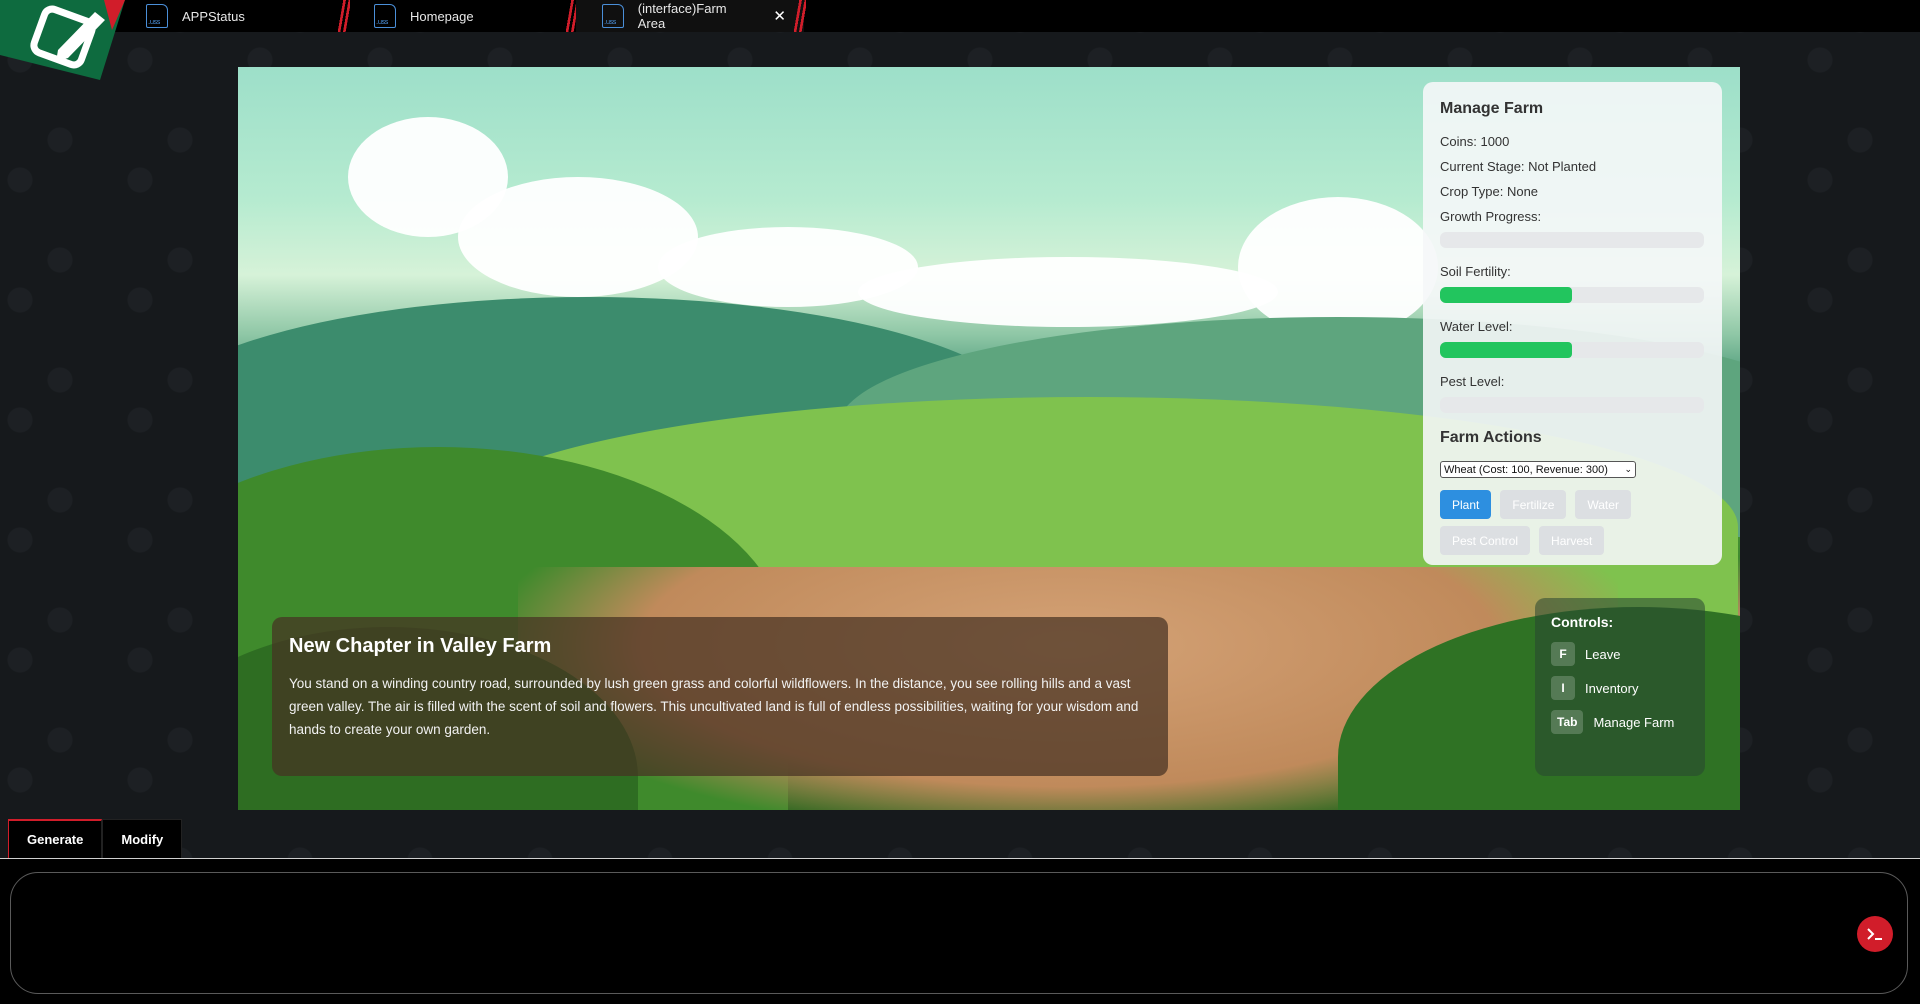 Image resolution: width=1920 pixels, height=1004 pixels. Describe the element at coordinates (1472, 381) in the screenshot. I see `pest-level-label: Pest Level:` at that location.